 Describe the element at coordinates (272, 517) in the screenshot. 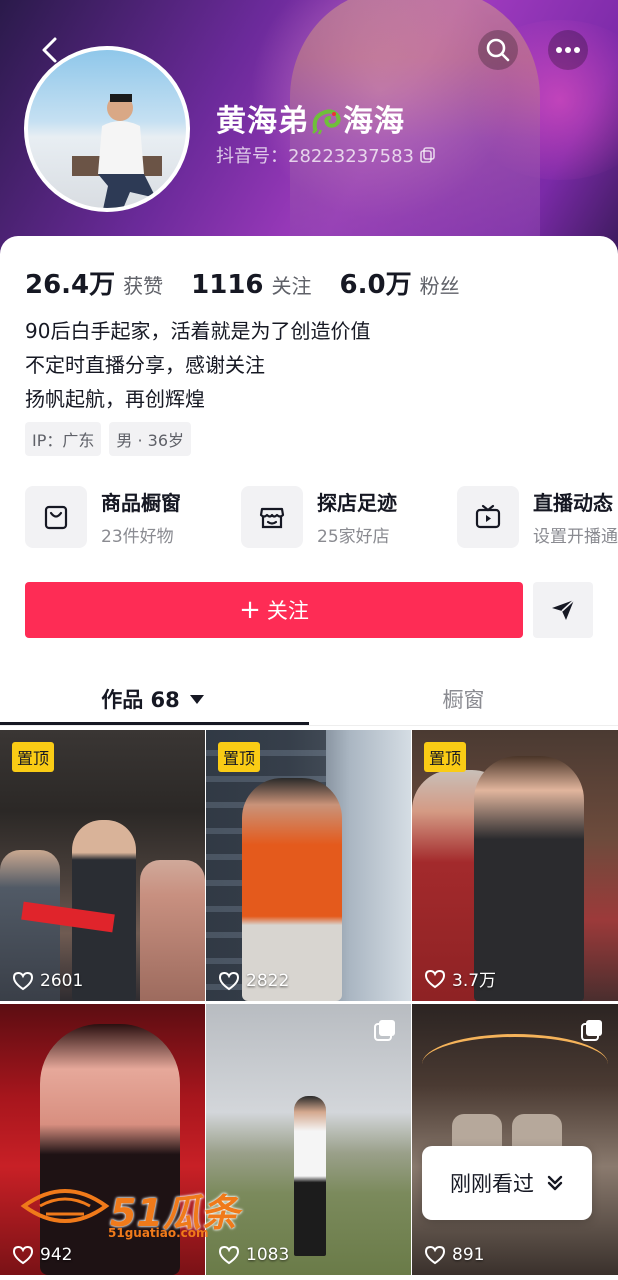

I see `store-icon` at that location.